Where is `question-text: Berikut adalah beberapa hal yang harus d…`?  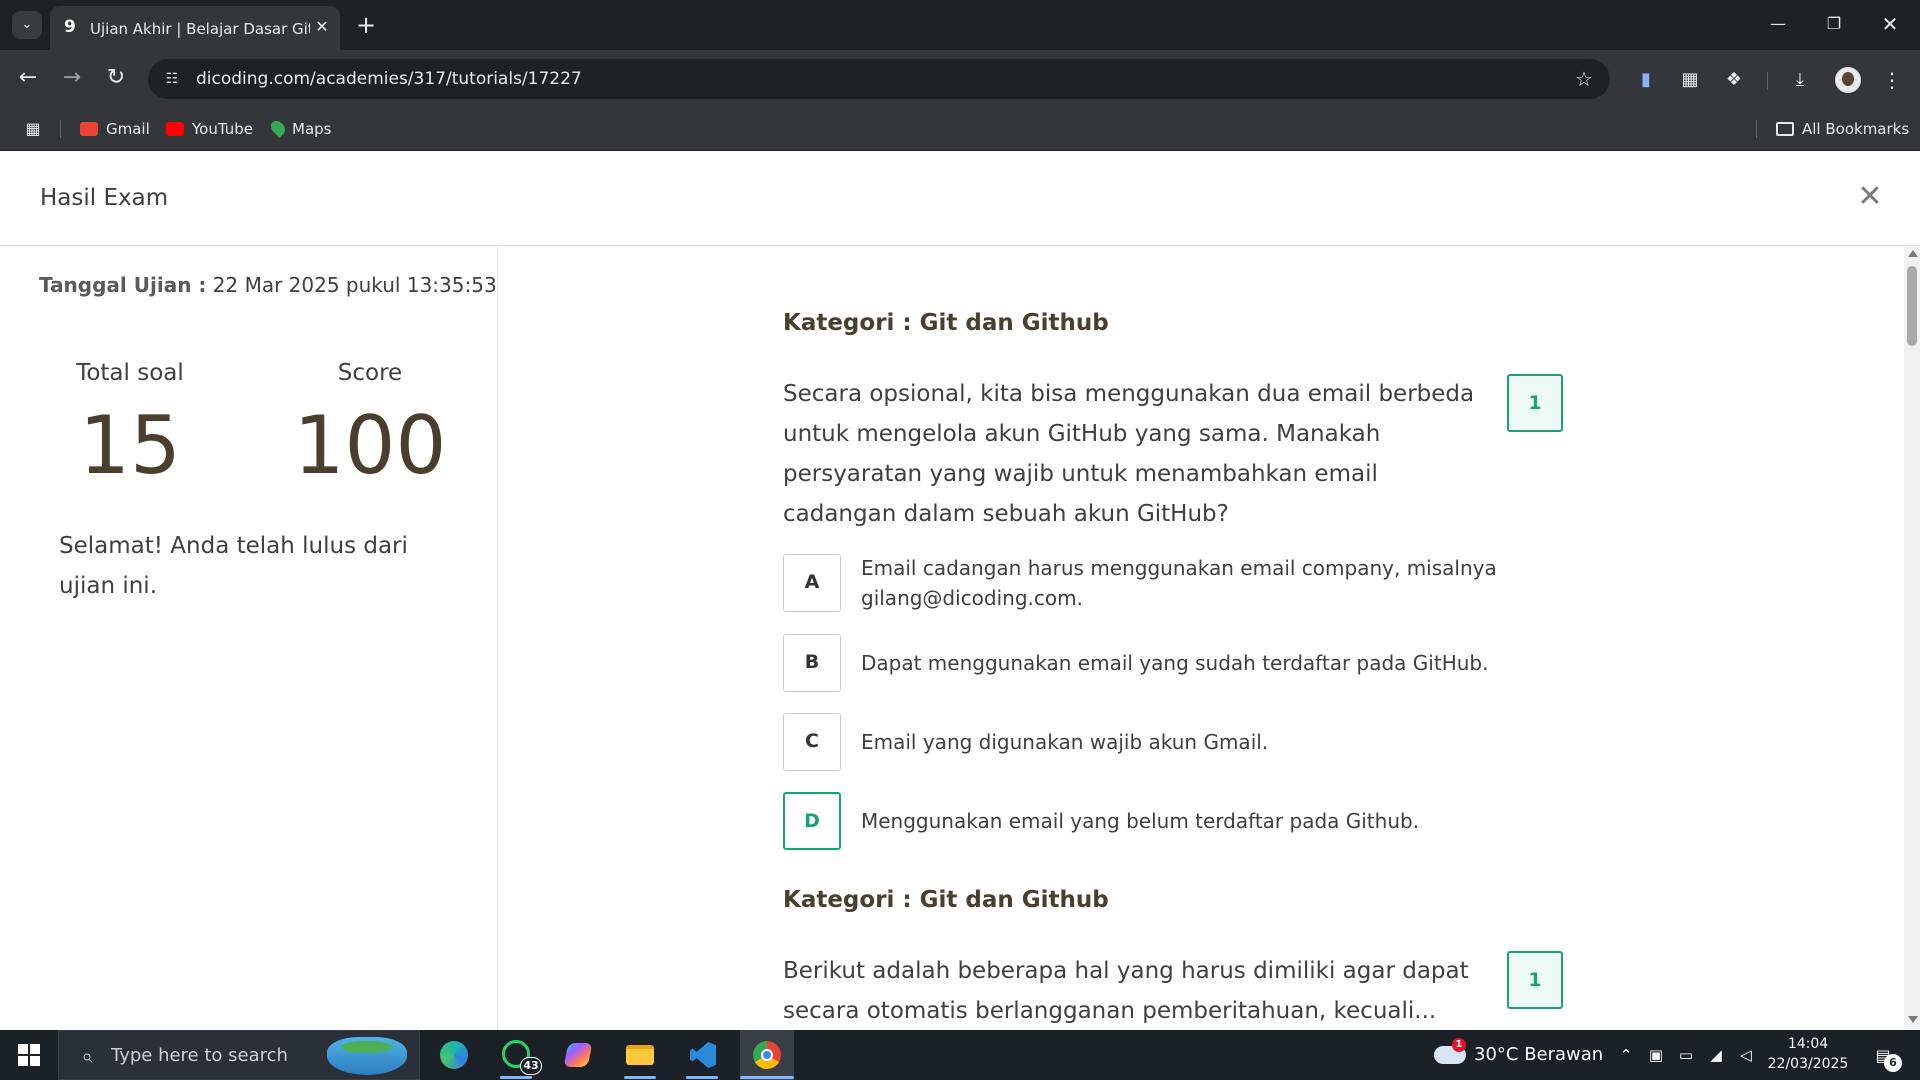 question-text: Berikut adalah beberapa hal yang harus d… is located at coordinates (1126, 991).